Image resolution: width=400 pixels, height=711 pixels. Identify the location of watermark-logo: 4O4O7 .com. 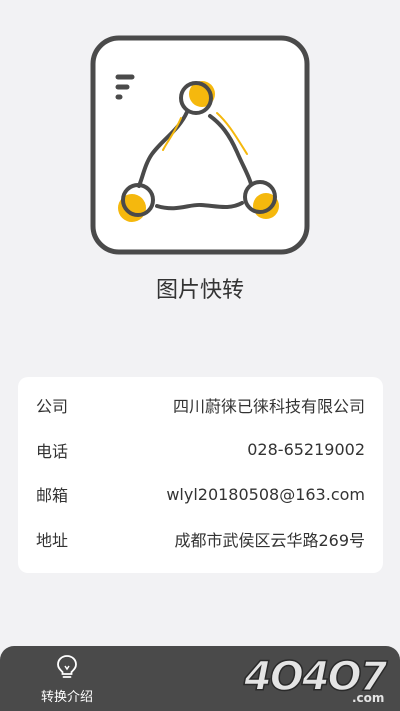
(316, 679).